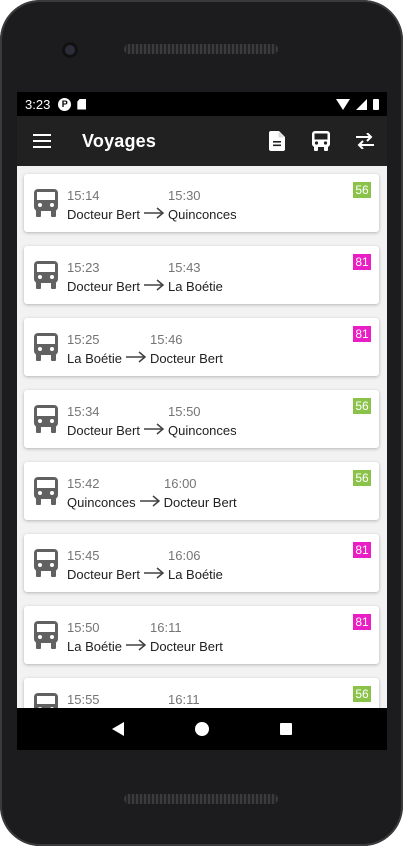 The width and height of the screenshot is (403, 846). What do you see at coordinates (201, 203) in the screenshot?
I see `trip-card: 15:14 15:30 Docteur Bert Quinconces 56` at bounding box center [201, 203].